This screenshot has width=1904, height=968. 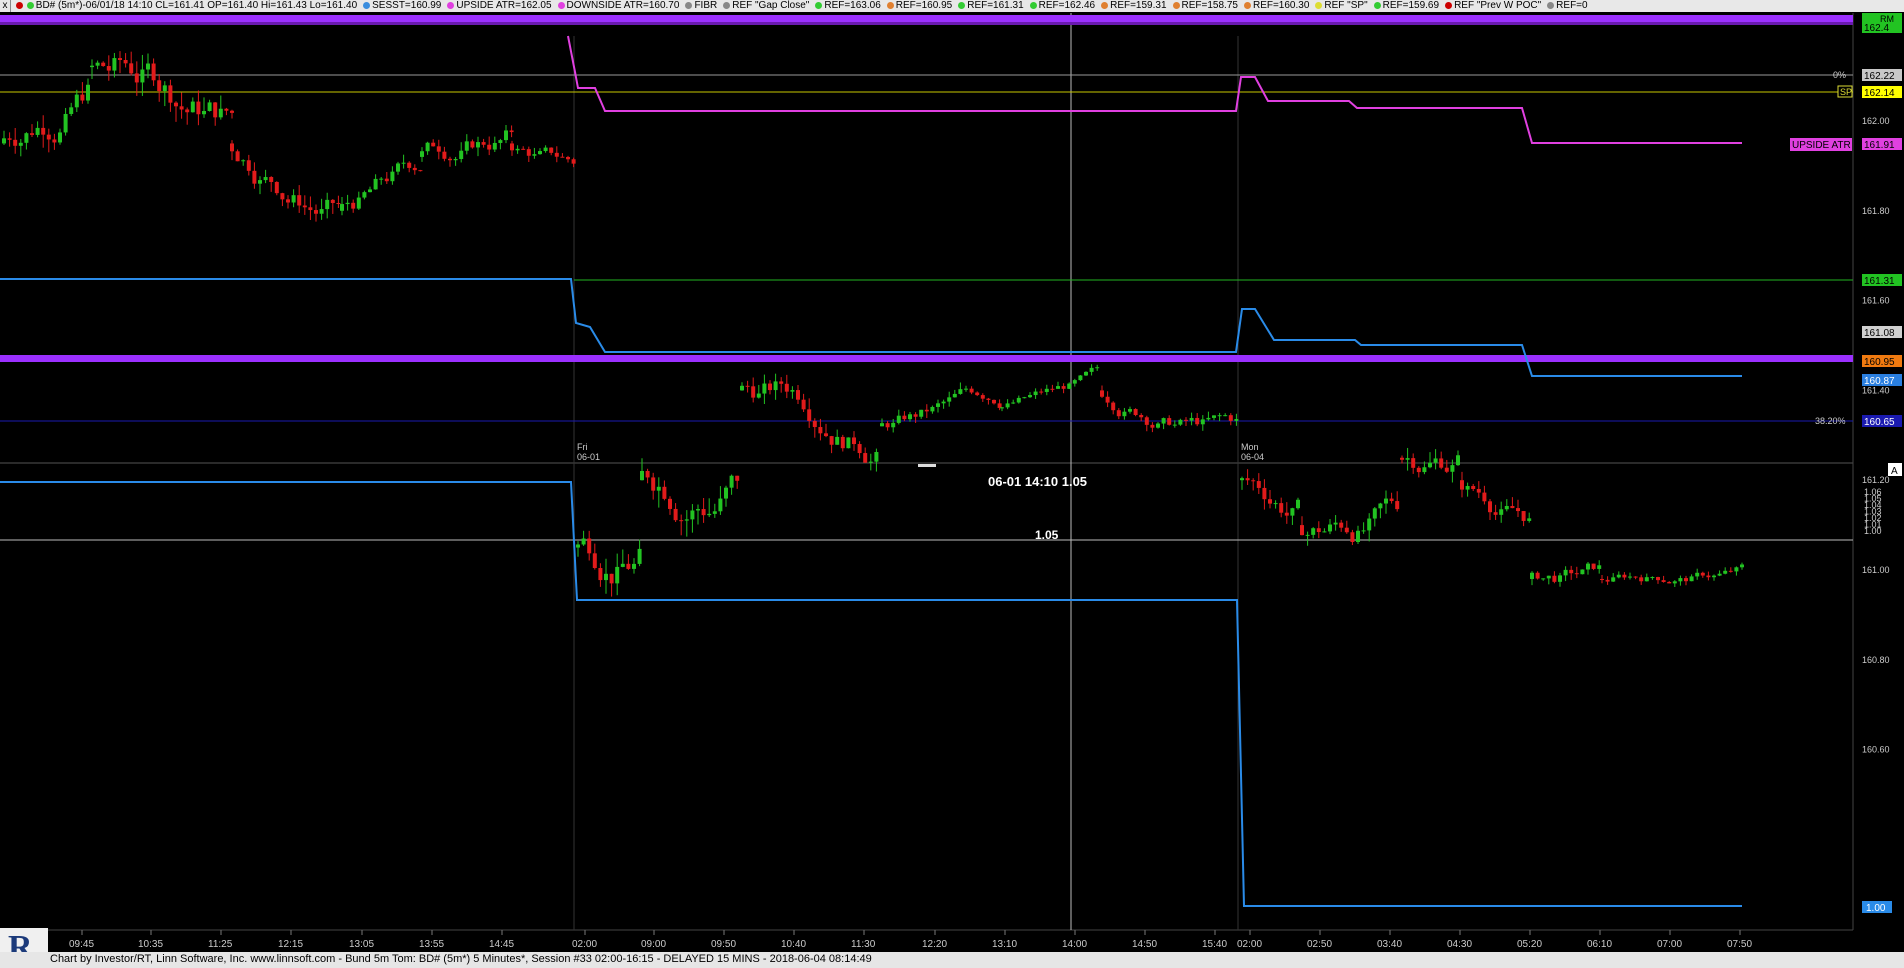 I want to click on price-axis-tick: 161.20, so click(x=1876, y=480).